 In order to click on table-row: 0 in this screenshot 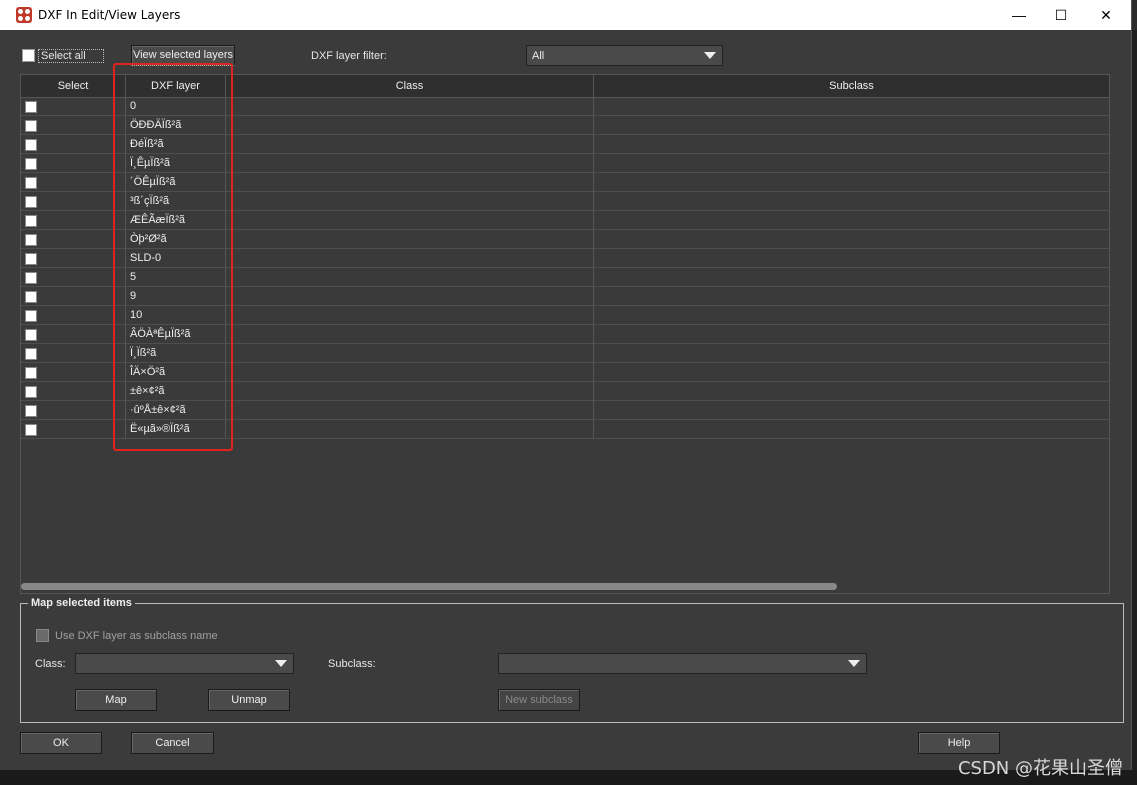, I will do `click(565, 106)`.